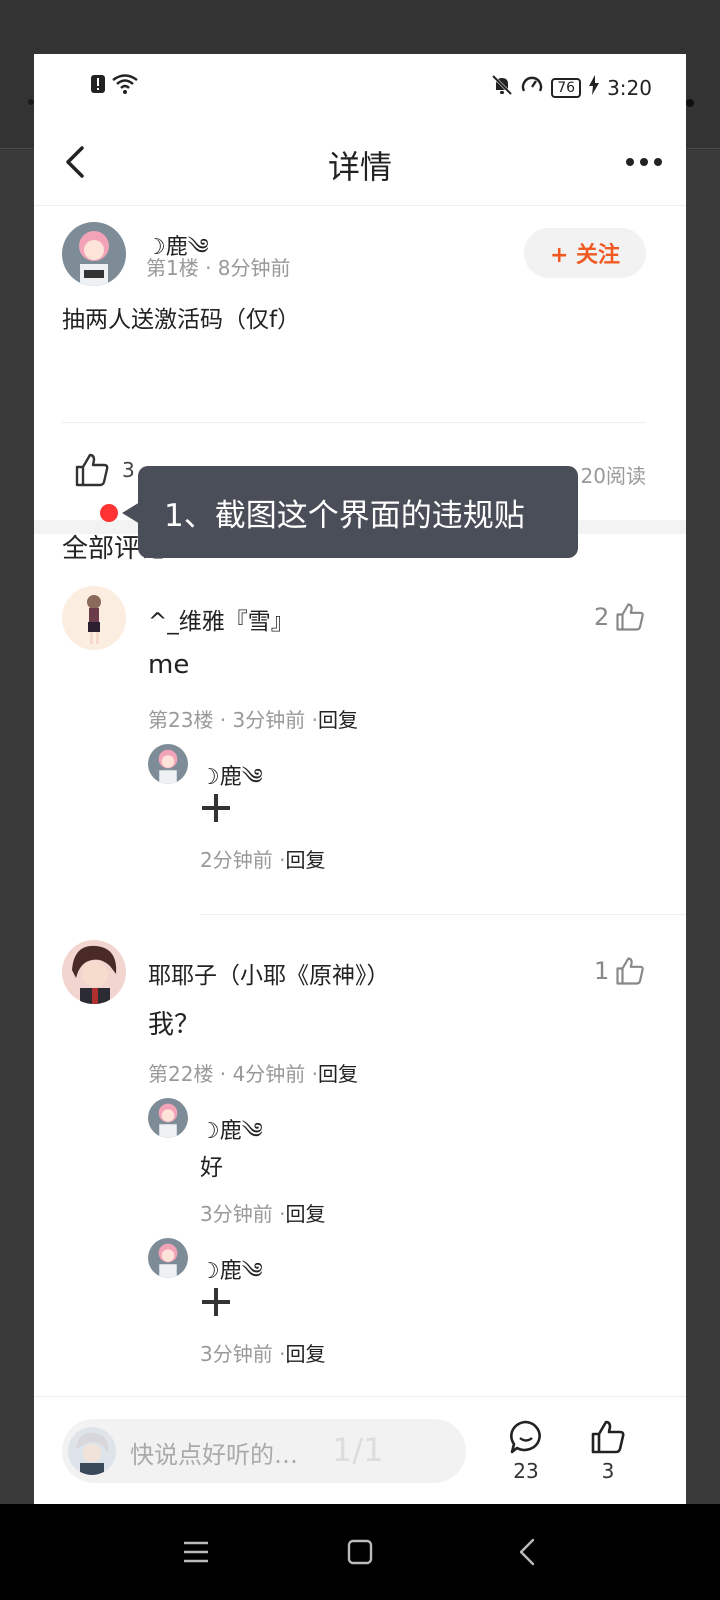  I want to click on reply-meta: 2分钟前 ·回复, so click(262, 858).